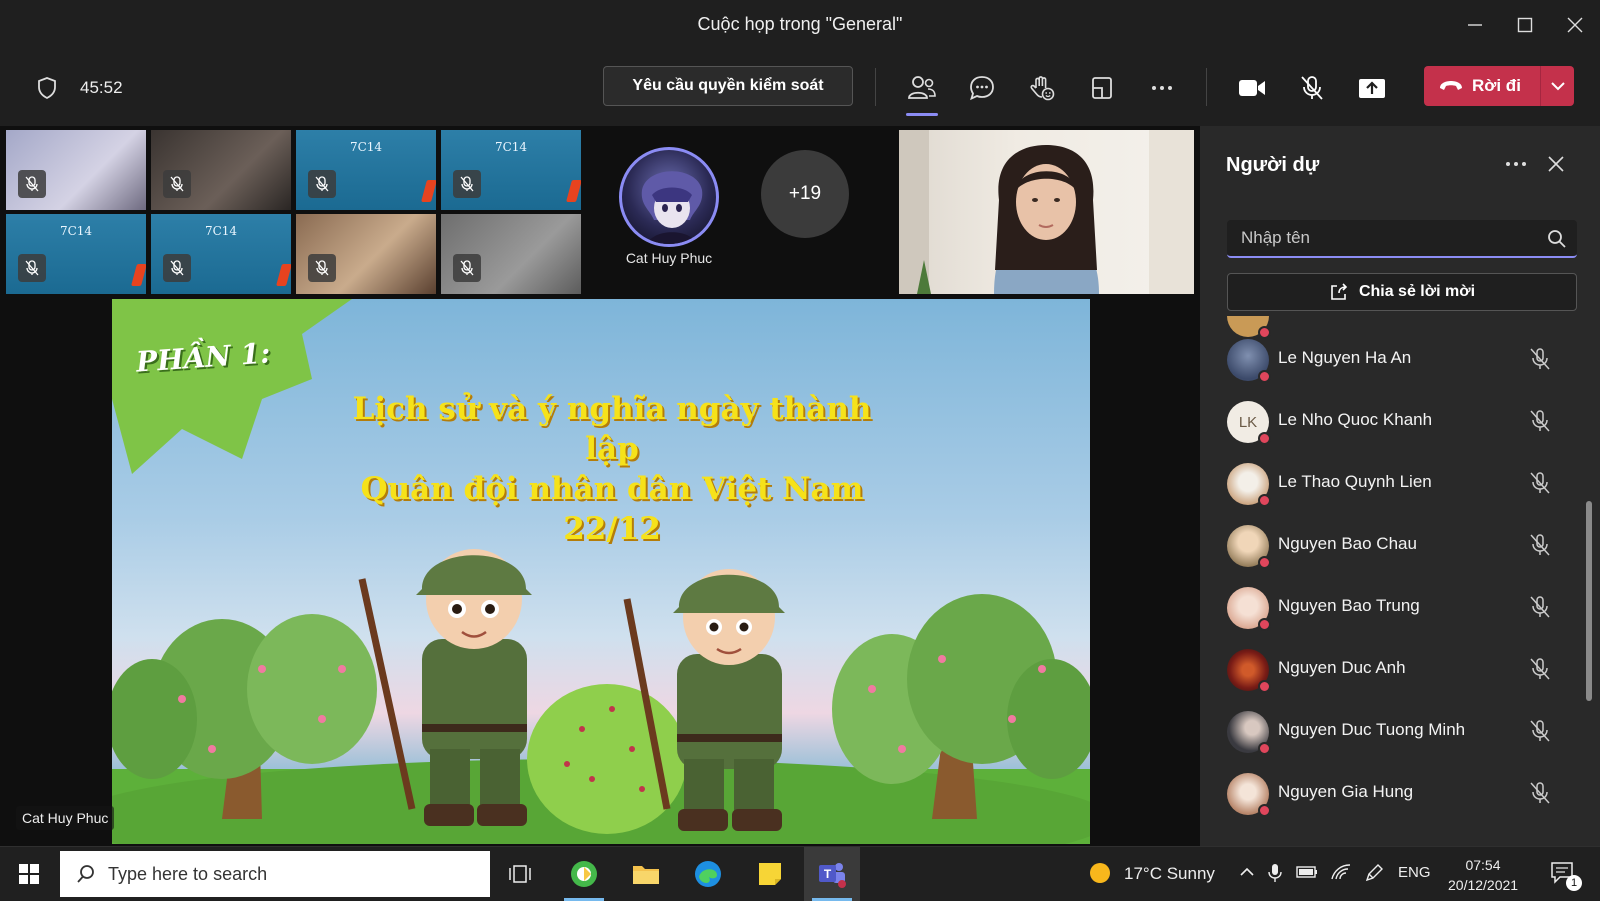  Describe the element at coordinates (922, 93) in the screenshot. I see `participants-button` at that location.